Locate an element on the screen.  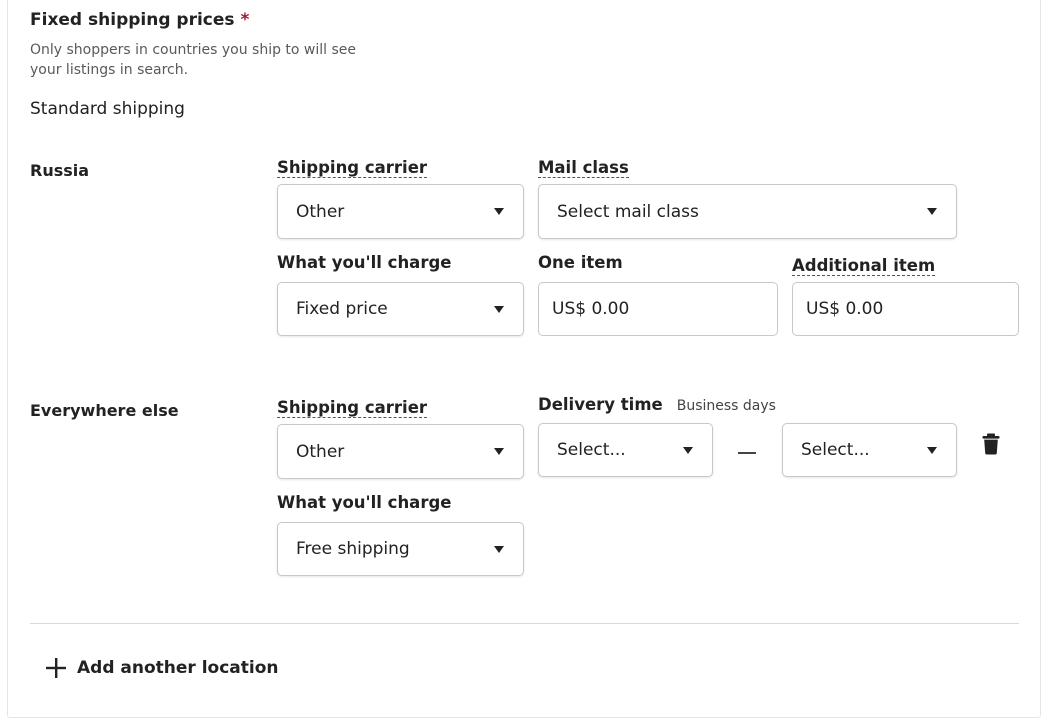
trash-icon is located at coordinates (991, 446).